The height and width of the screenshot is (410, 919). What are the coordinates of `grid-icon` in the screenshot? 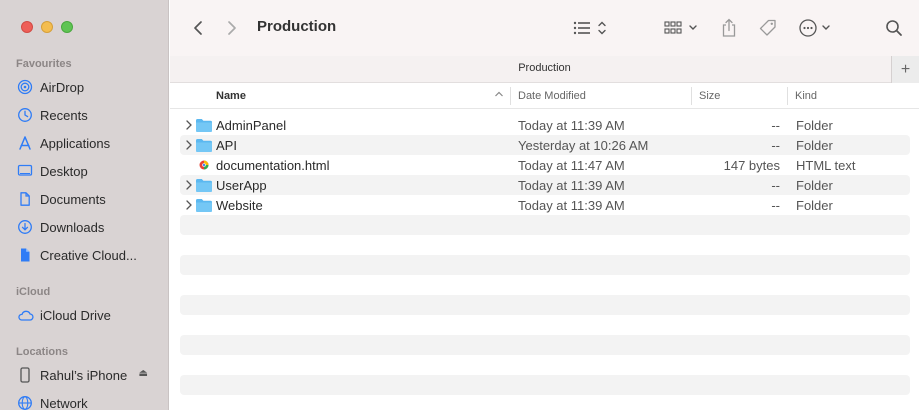 It's located at (680, 27).